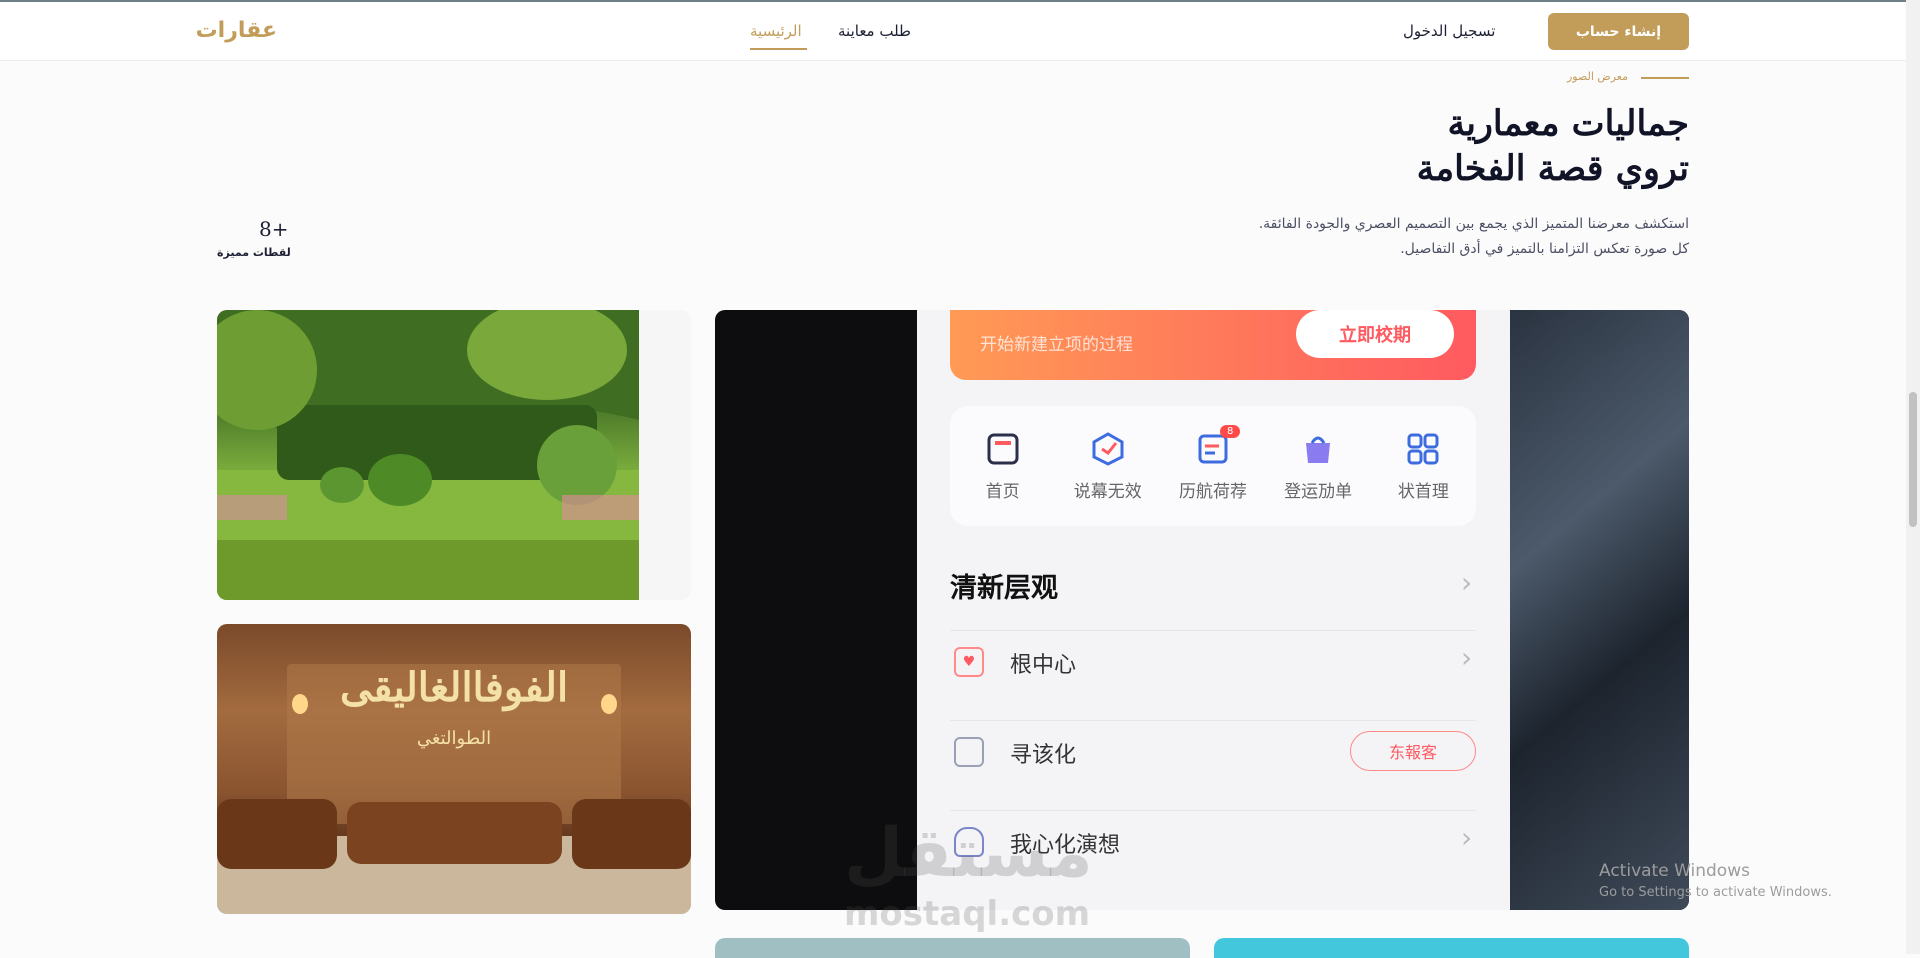 Image resolution: width=1920 pixels, height=958 pixels. What do you see at coordinates (236, 30) in the screenshot?
I see `site-logo: عقارات` at bounding box center [236, 30].